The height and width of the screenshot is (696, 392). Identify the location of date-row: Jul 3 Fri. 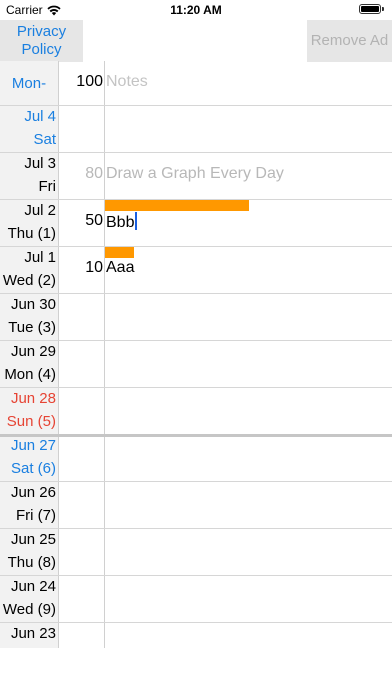
(29, 175).